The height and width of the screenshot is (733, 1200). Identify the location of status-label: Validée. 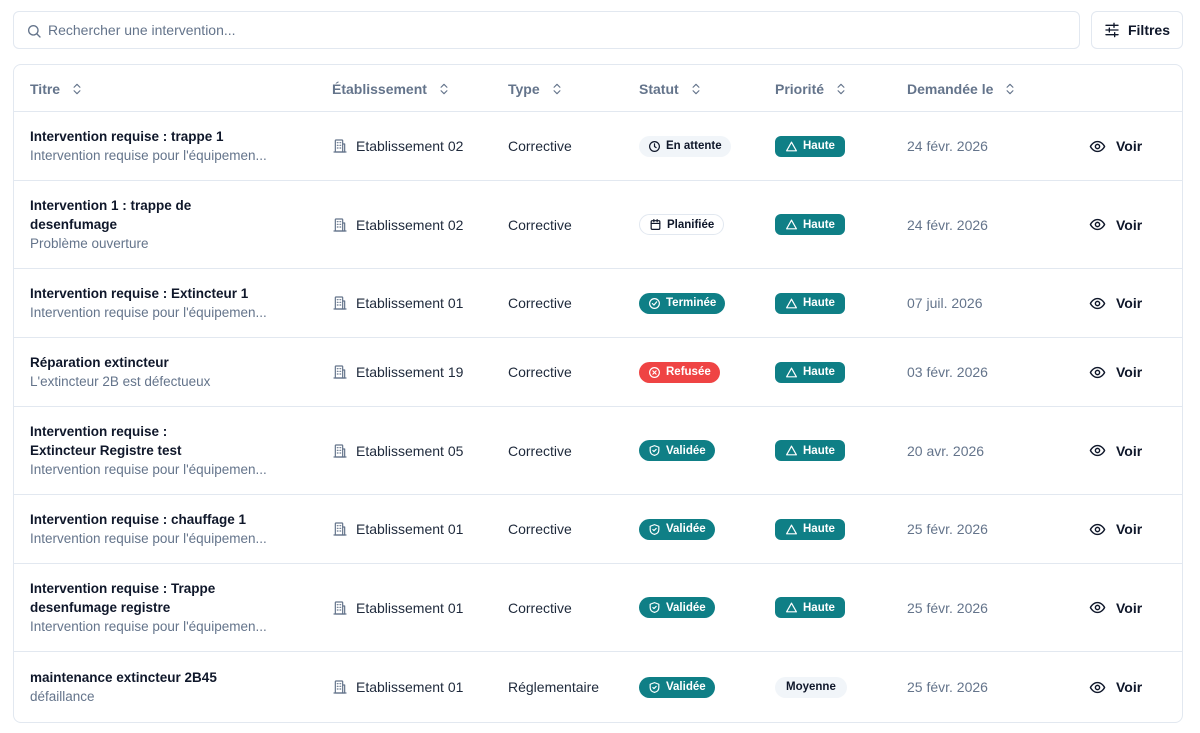
(686, 450).